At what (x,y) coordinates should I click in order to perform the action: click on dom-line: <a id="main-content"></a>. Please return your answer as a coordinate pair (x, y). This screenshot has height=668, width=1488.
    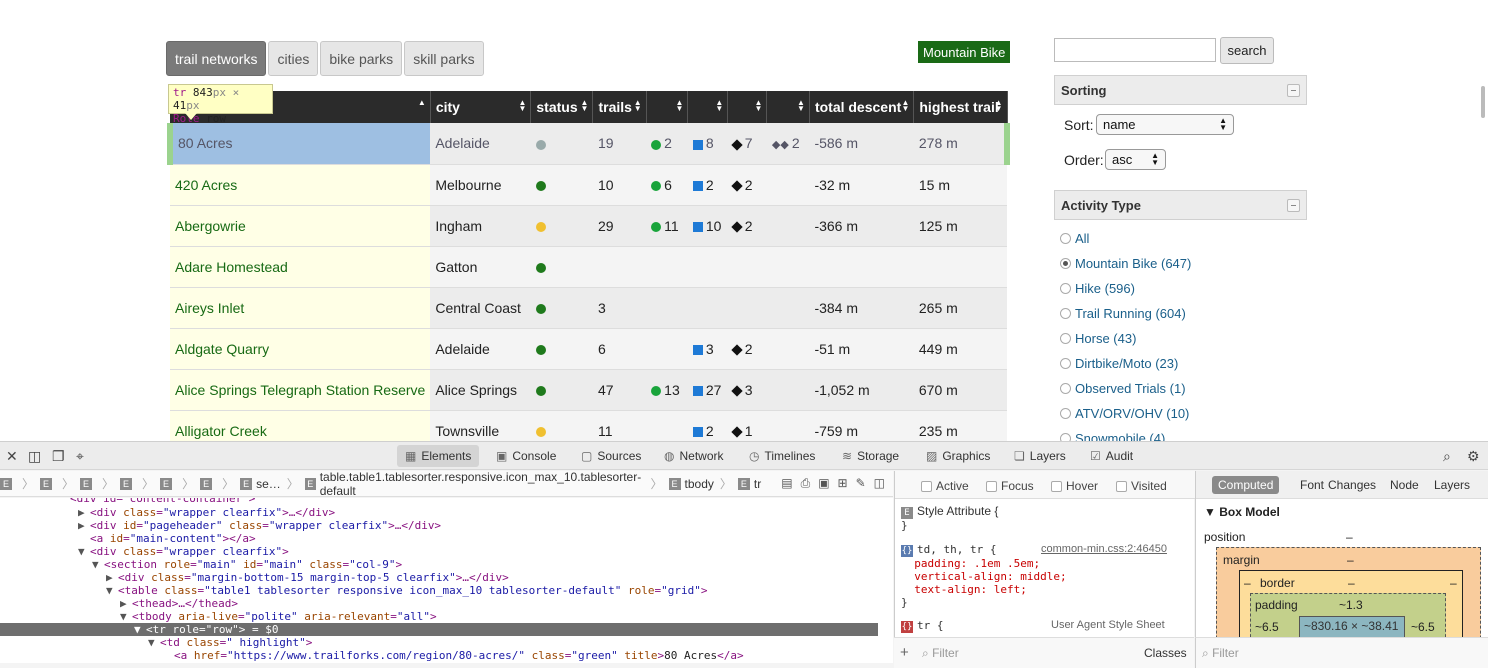
    Looking at the image, I should click on (173, 538).